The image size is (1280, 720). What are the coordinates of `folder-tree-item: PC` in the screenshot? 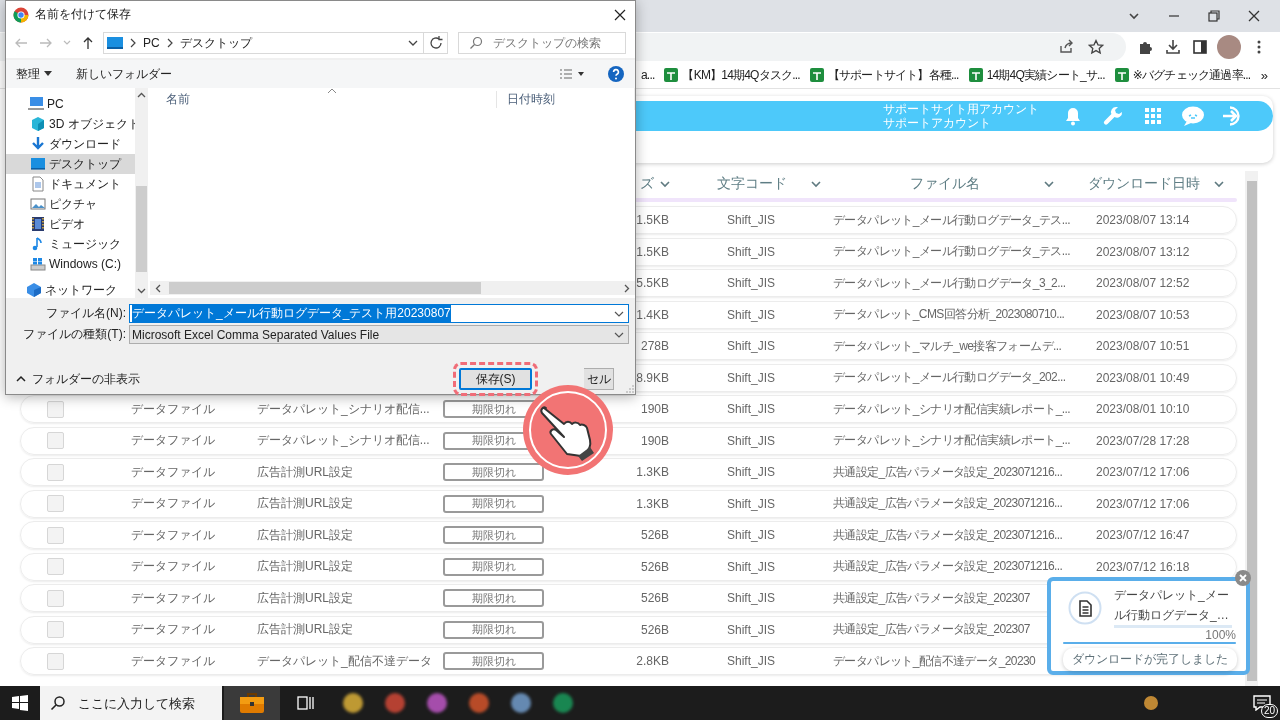 It's located at (70, 104).